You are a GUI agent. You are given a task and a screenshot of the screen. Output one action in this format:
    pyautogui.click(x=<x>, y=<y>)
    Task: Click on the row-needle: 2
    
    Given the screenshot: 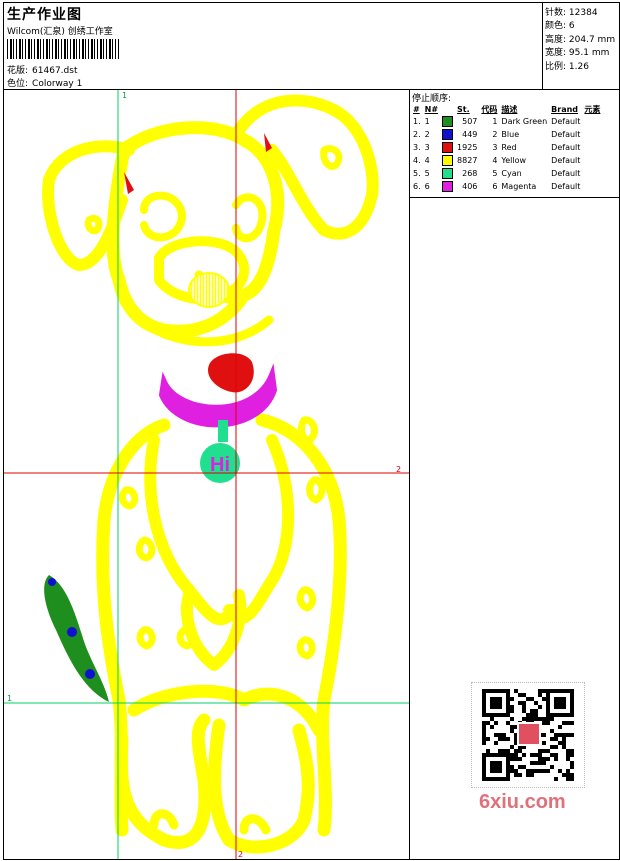 What is the action you would take?
    pyautogui.click(x=427, y=134)
    